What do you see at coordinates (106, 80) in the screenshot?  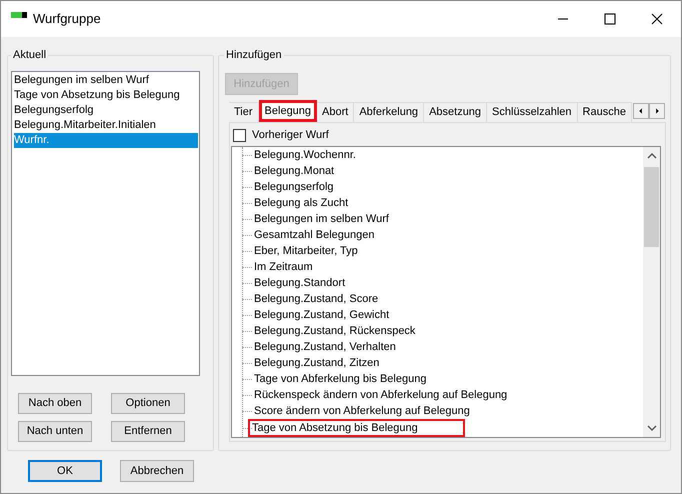 I see `list-item: Belegungen im selben Wurf` at bounding box center [106, 80].